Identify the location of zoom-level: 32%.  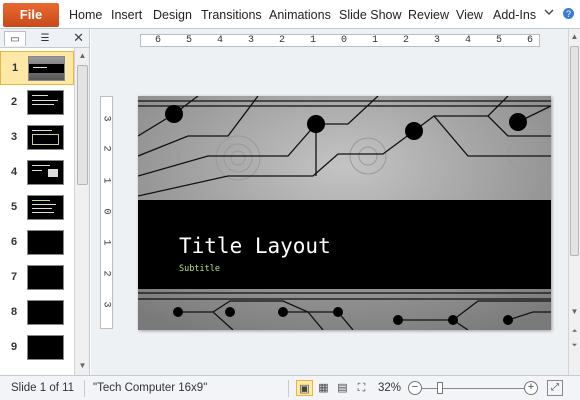
(389, 388).